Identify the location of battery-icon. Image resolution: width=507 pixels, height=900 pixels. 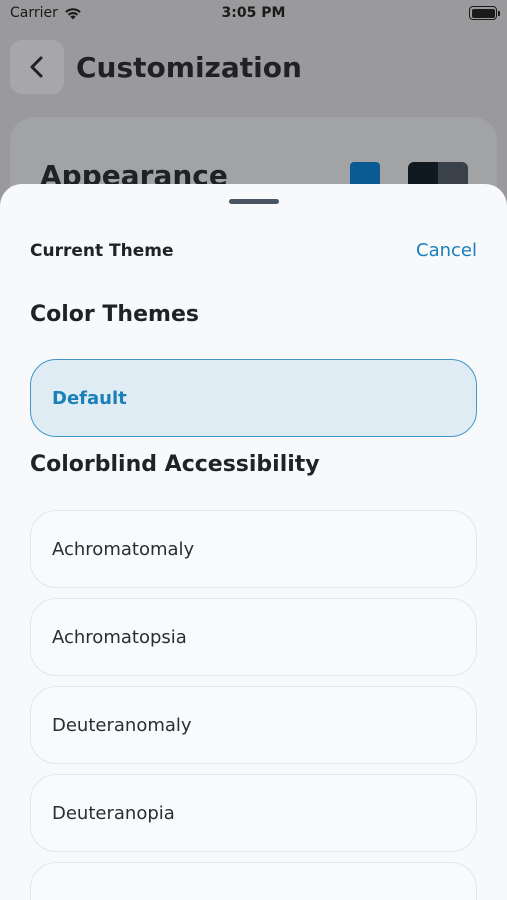
(484, 13).